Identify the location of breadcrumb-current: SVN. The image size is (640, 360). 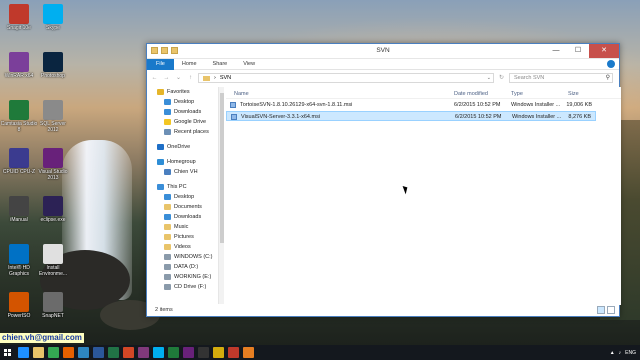
(225, 78).